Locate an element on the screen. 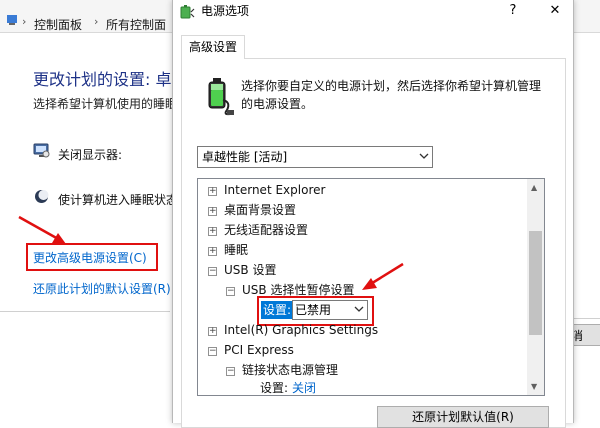 Image resolution: width=600 pixels, height=428 pixels. moon-icon is located at coordinates (41, 196).